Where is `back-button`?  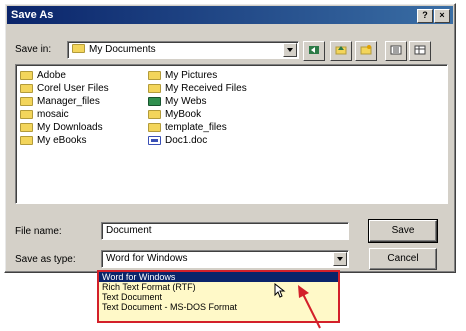 back-button is located at coordinates (314, 51).